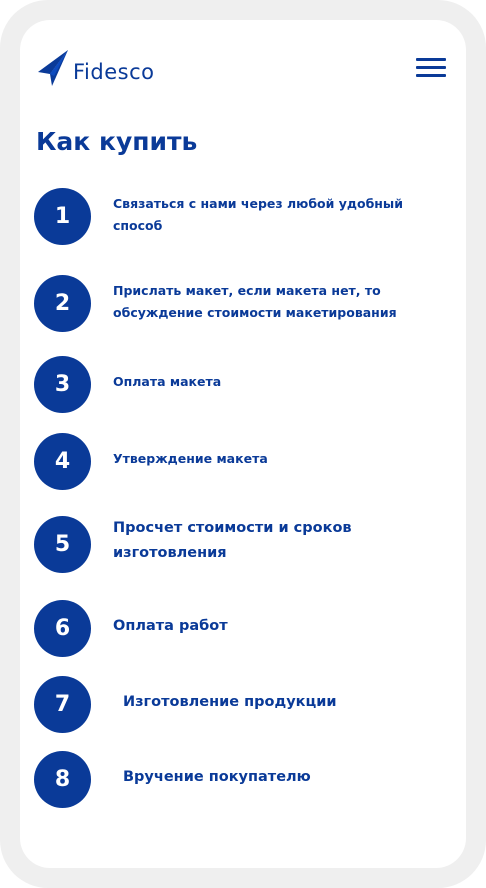  Describe the element at coordinates (53, 68) in the screenshot. I see `paper-plane-logo-icon` at that location.